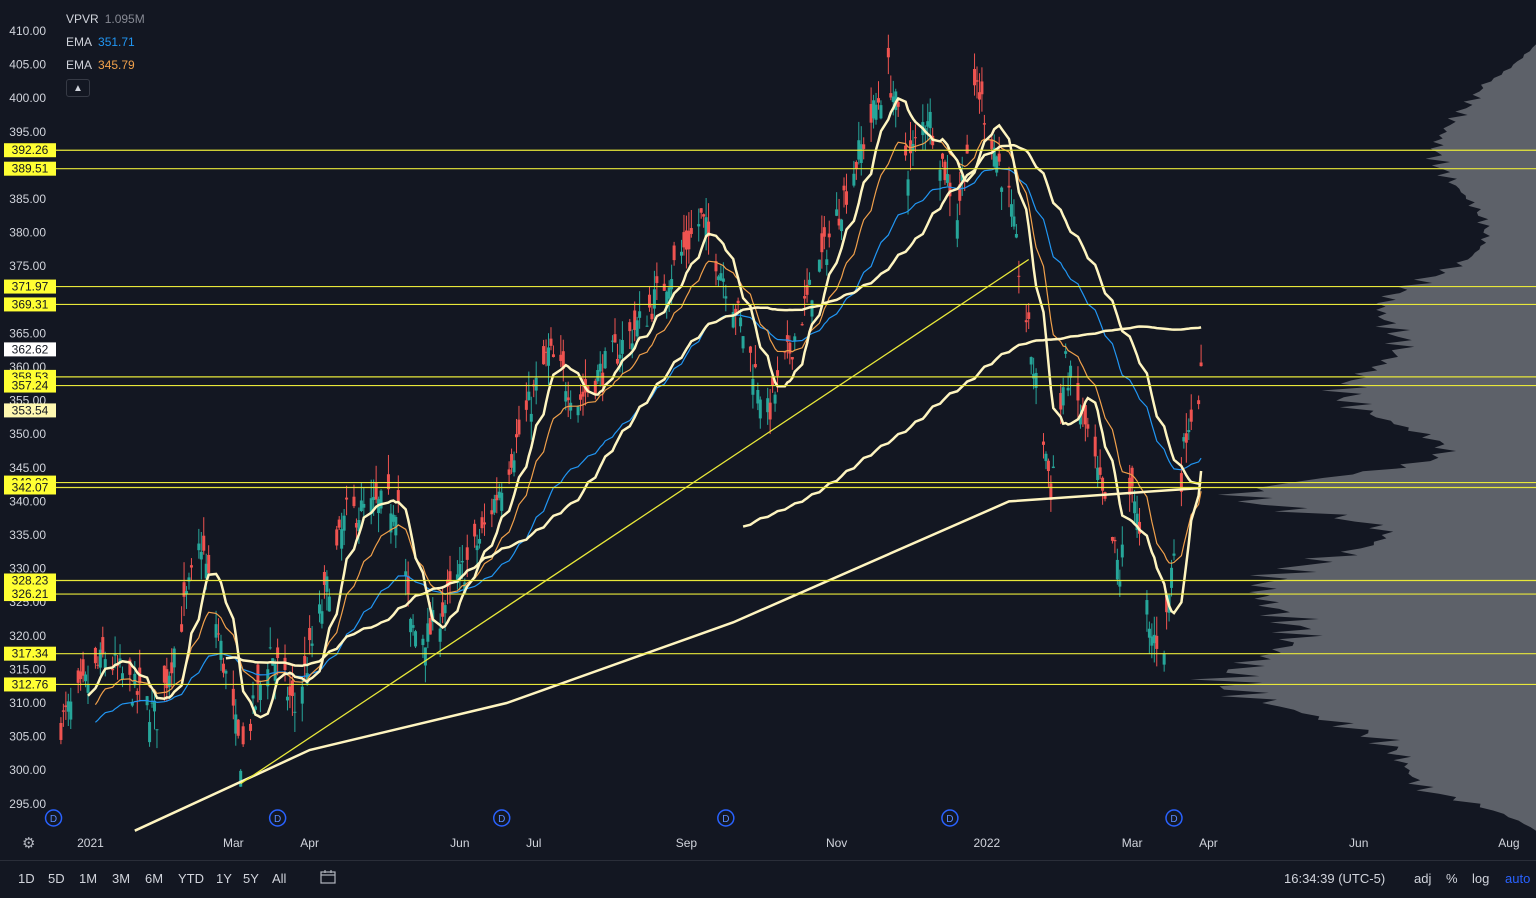  Describe the element at coordinates (56, 878) in the screenshot. I see `range-5d-button: 5D` at that location.